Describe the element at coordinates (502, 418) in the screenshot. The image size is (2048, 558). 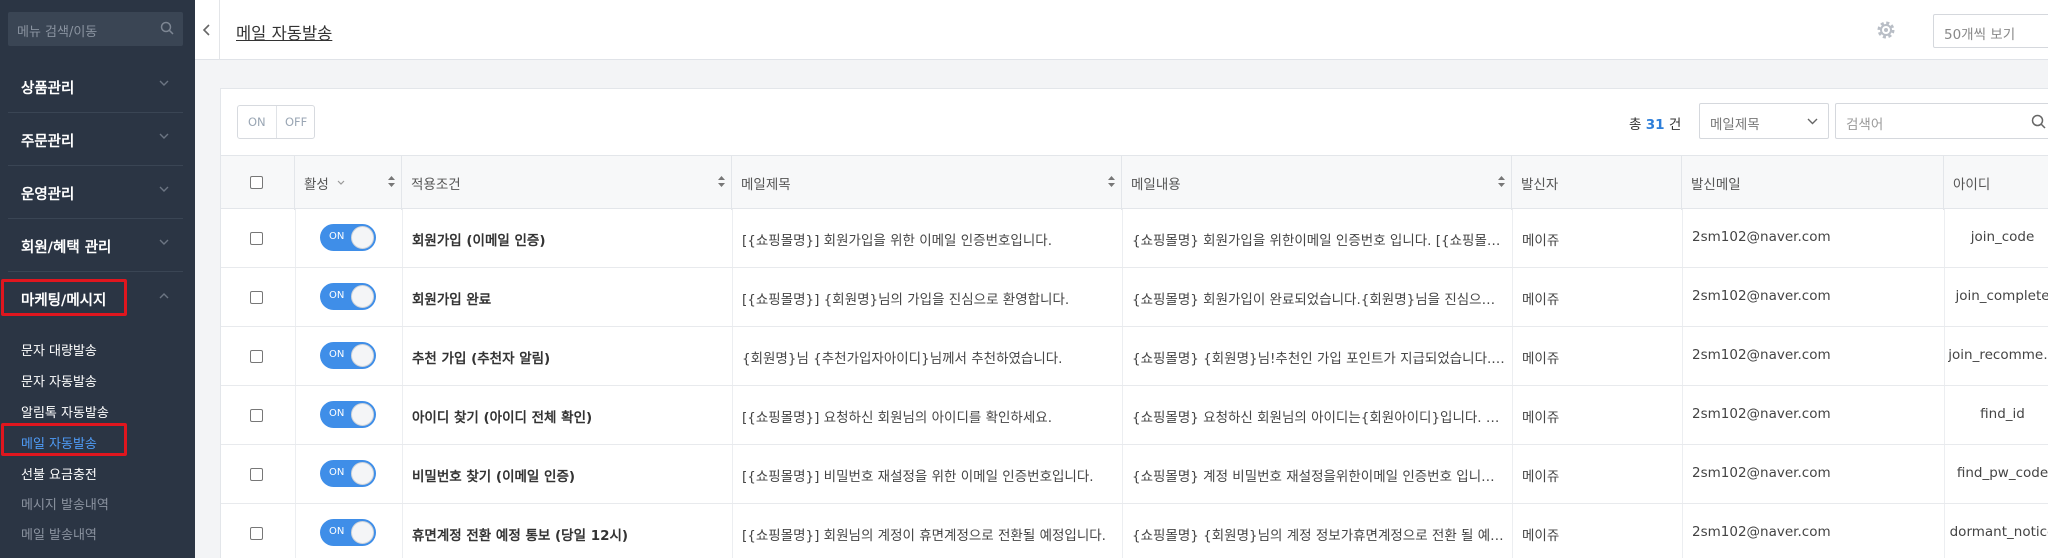
I see `cell-condition: 아이디 찾기 (아이디 전체 확인)` at that location.